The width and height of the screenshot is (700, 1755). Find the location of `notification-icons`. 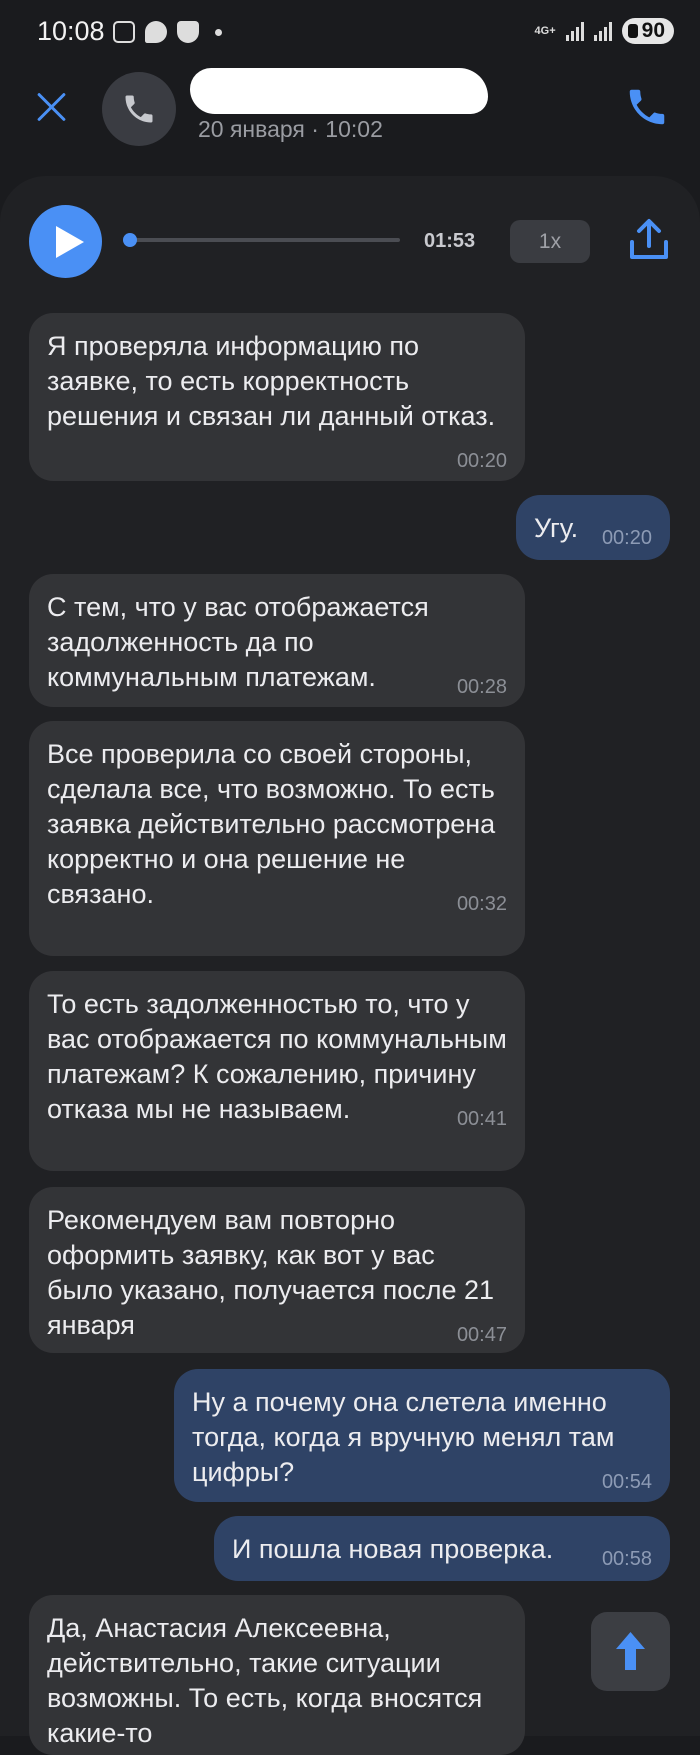

notification-icons is located at coordinates (167, 32).